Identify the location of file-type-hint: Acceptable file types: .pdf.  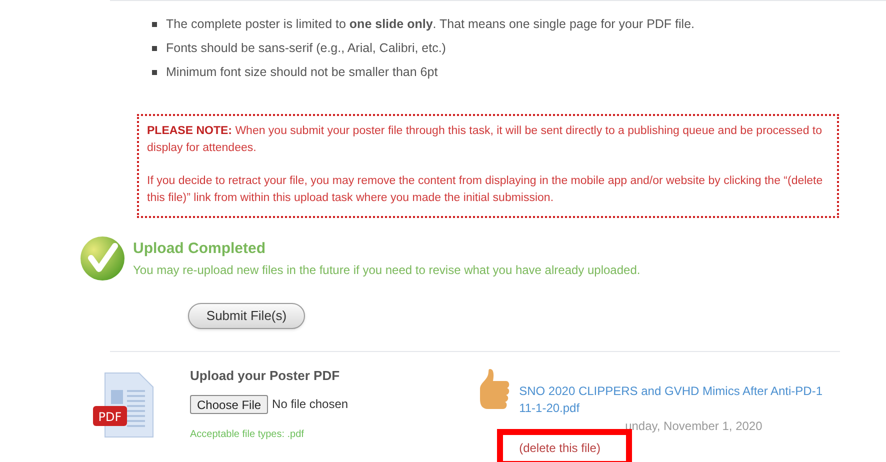
(247, 435).